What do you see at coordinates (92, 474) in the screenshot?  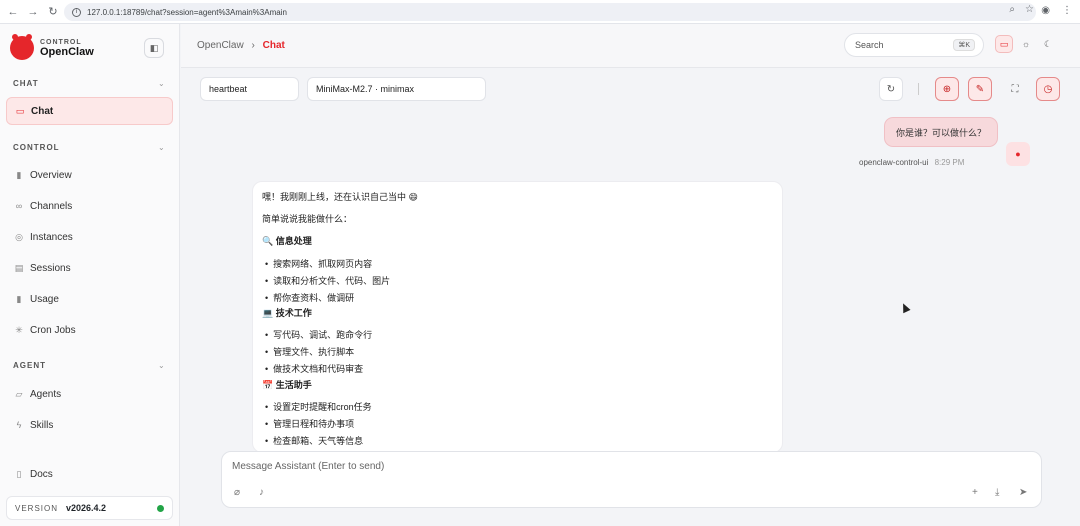 I see `sidebar-item-docs: ▯ Docs` at bounding box center [92, 474].